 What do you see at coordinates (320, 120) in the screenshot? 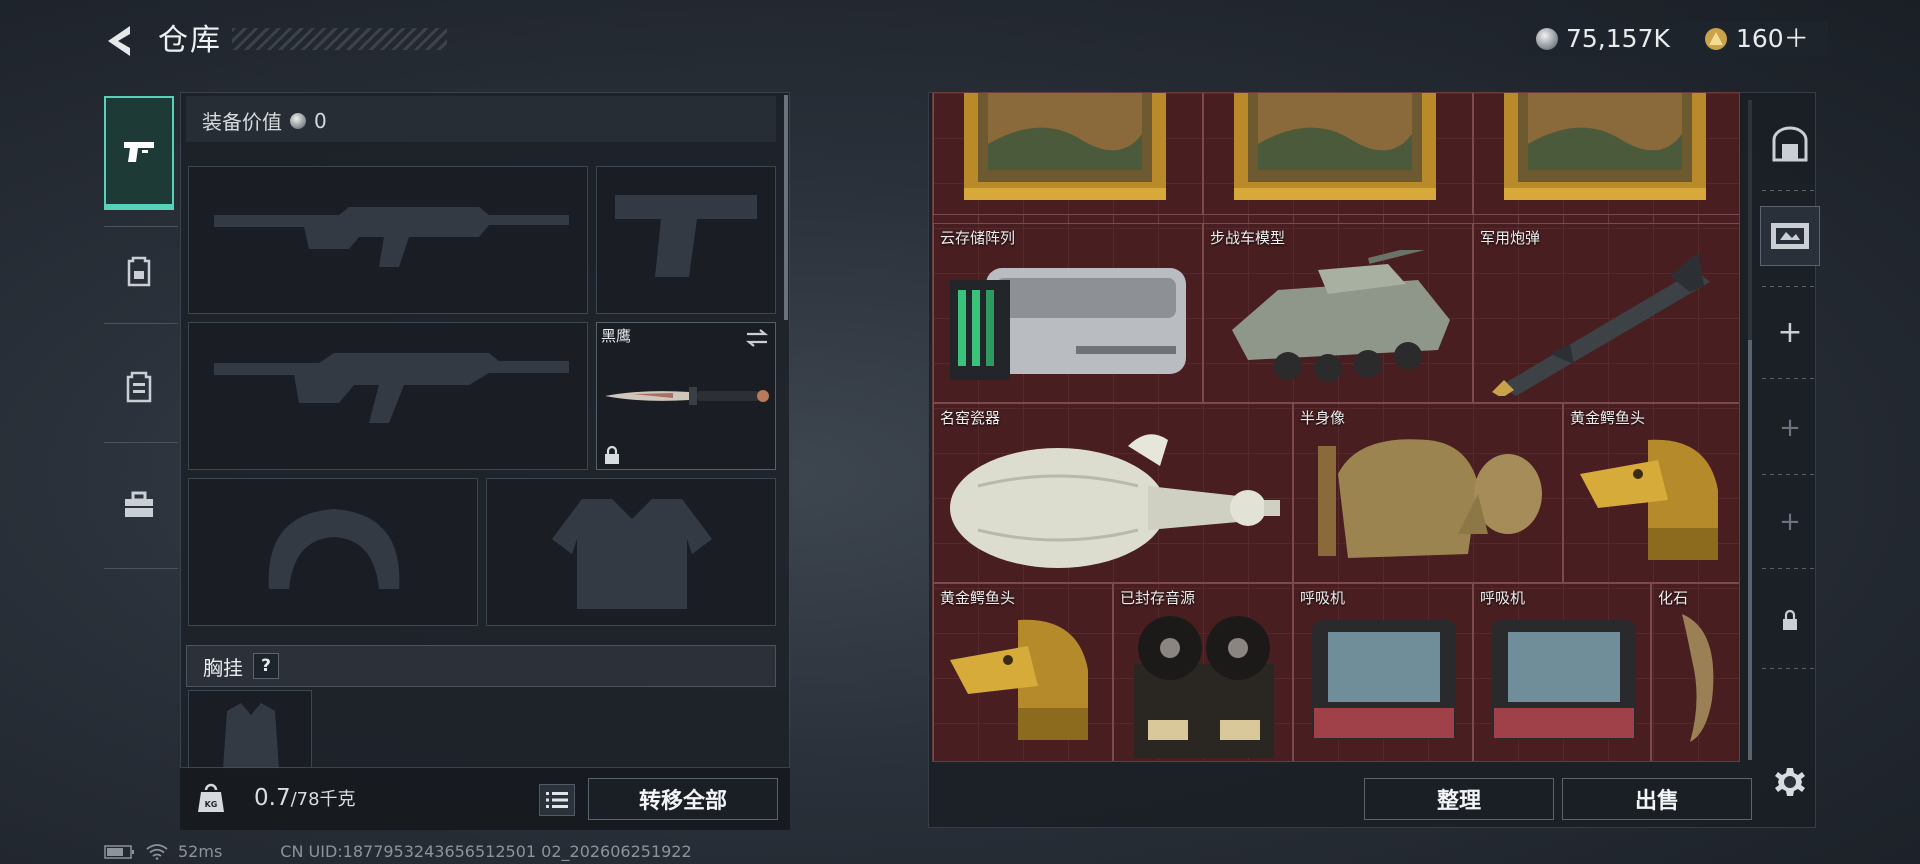
I see `equipment-value-amount: 0` at bounding box center [320, 120].